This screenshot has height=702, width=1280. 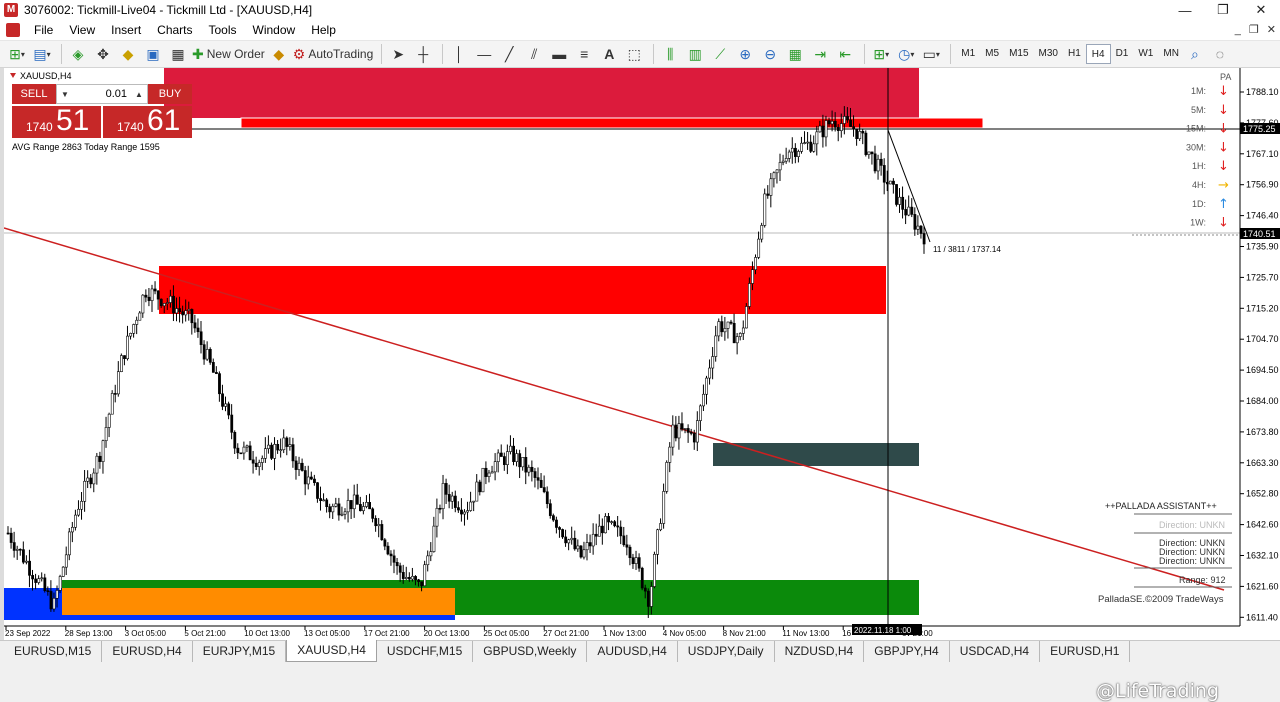 I want to click on tab-eurusd-m15: EURUSD,M15, so click(x=53, y=651).